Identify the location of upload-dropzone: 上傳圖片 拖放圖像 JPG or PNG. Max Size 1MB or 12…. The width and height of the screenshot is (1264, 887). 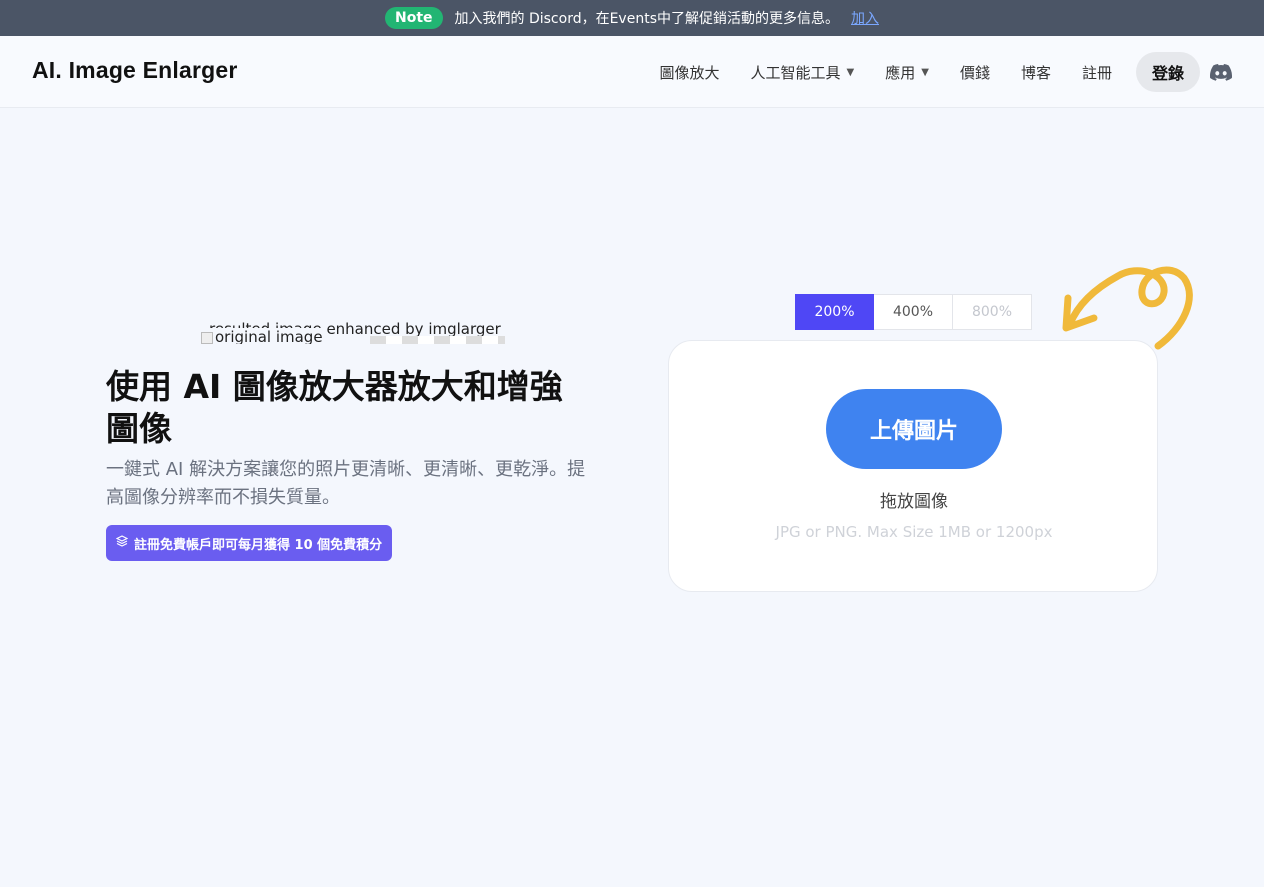
(913, 466).